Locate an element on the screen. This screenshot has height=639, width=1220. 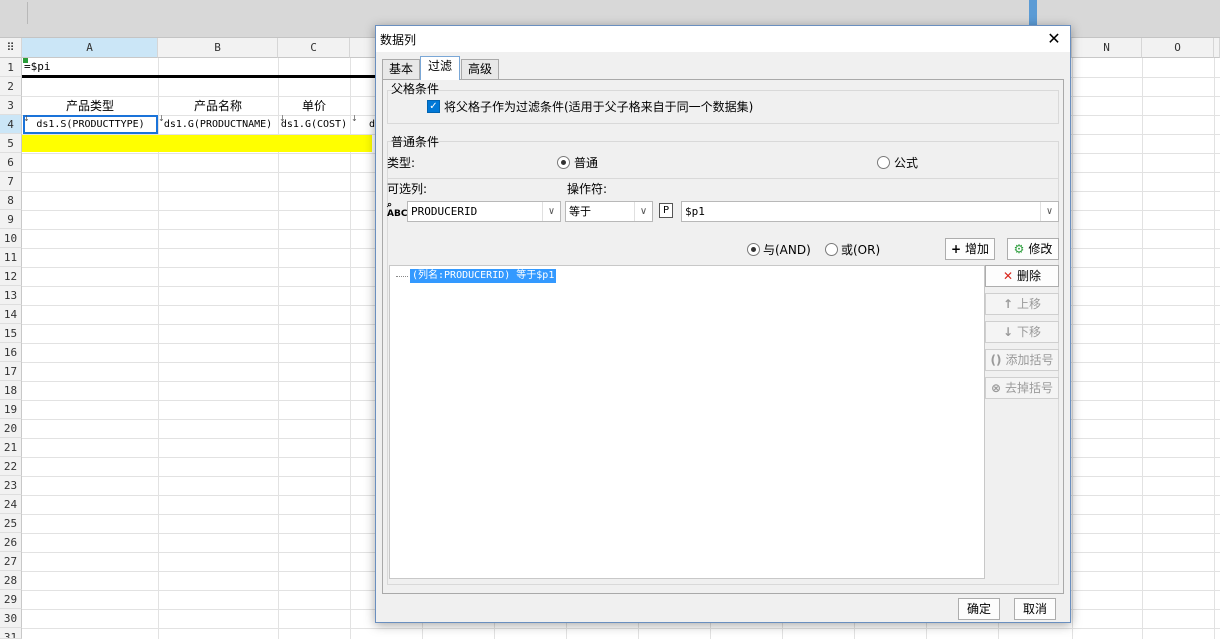
cell-b4: ds1.G(PRODUCTNAME) is located at coordinates (218, 125).